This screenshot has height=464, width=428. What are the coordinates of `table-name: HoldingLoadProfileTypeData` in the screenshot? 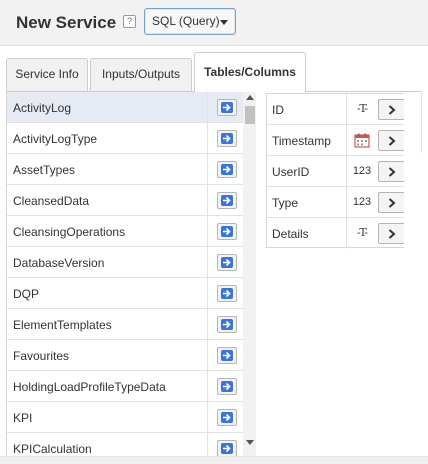 It's located at (89, 387).